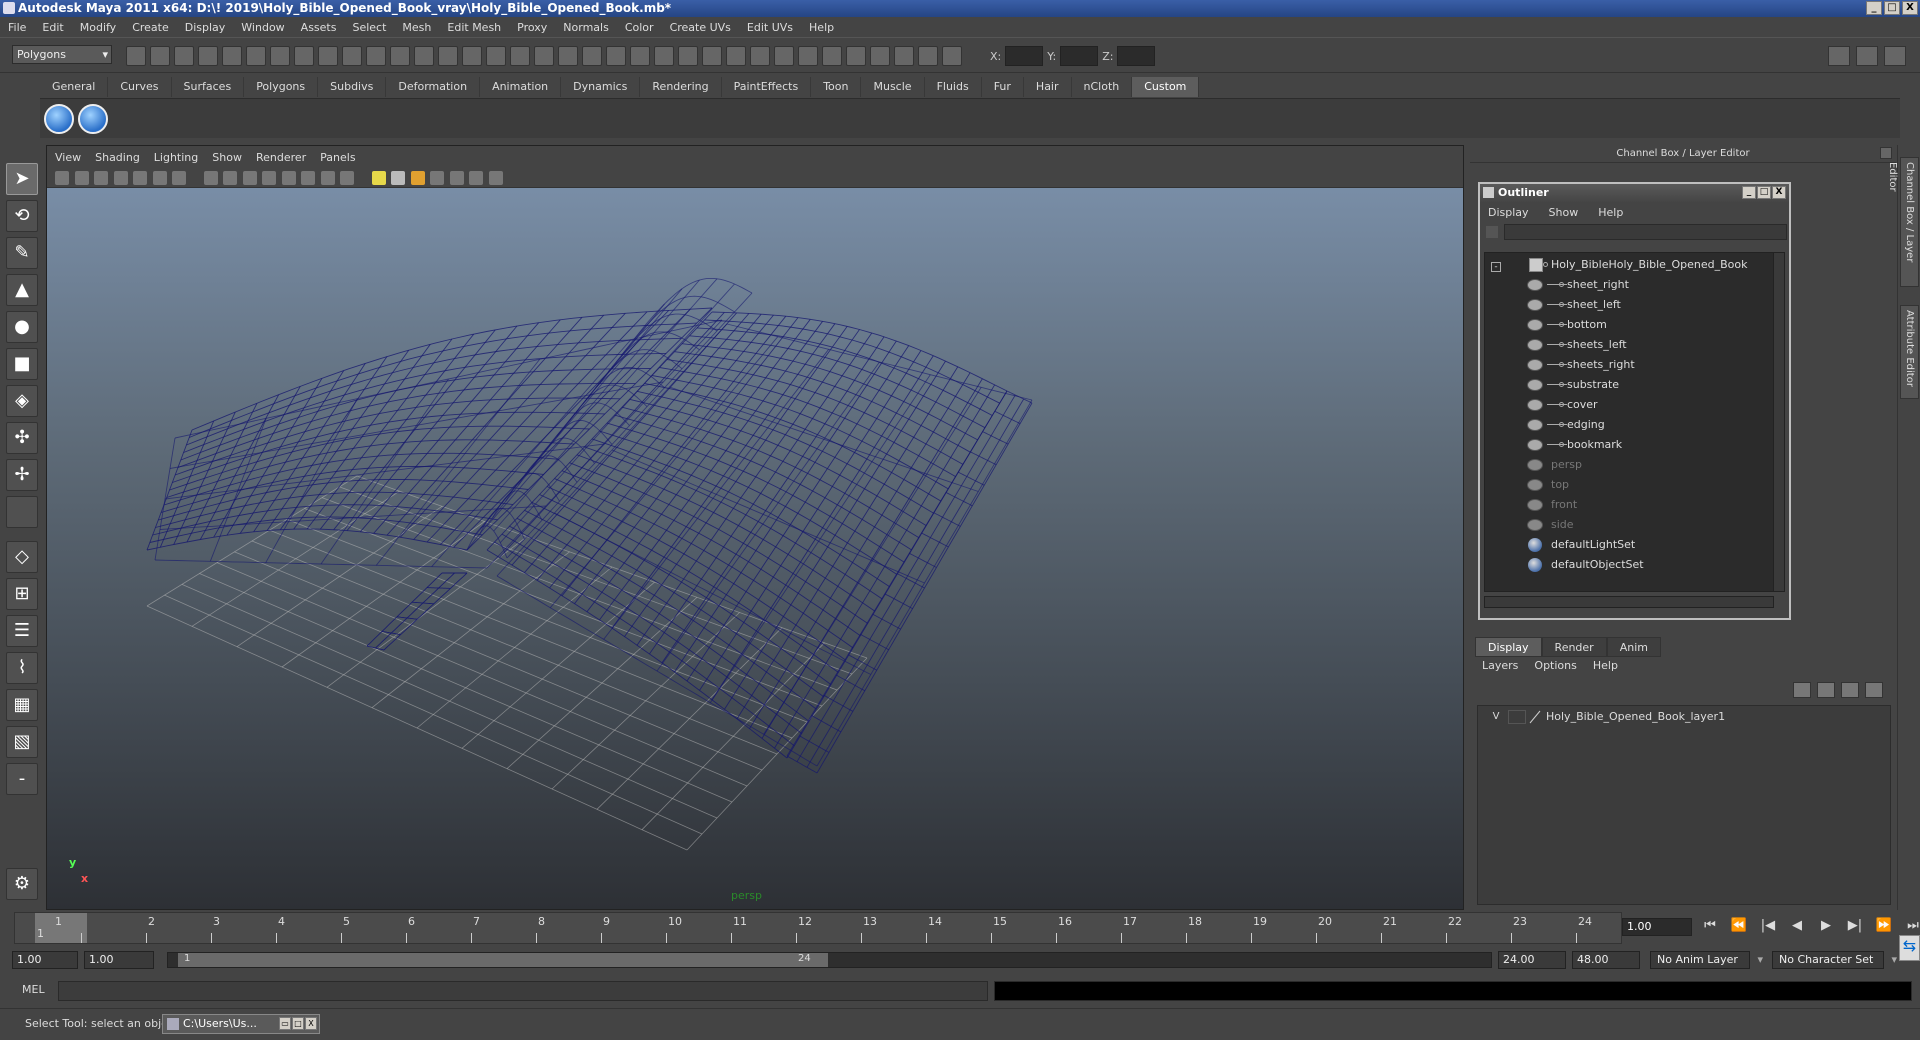 This screenshot has height=1040, width=1920. What do you see at coordinates (424, 56) in the screenshot?
I see `history-icon` at bounding box center [424, 56].